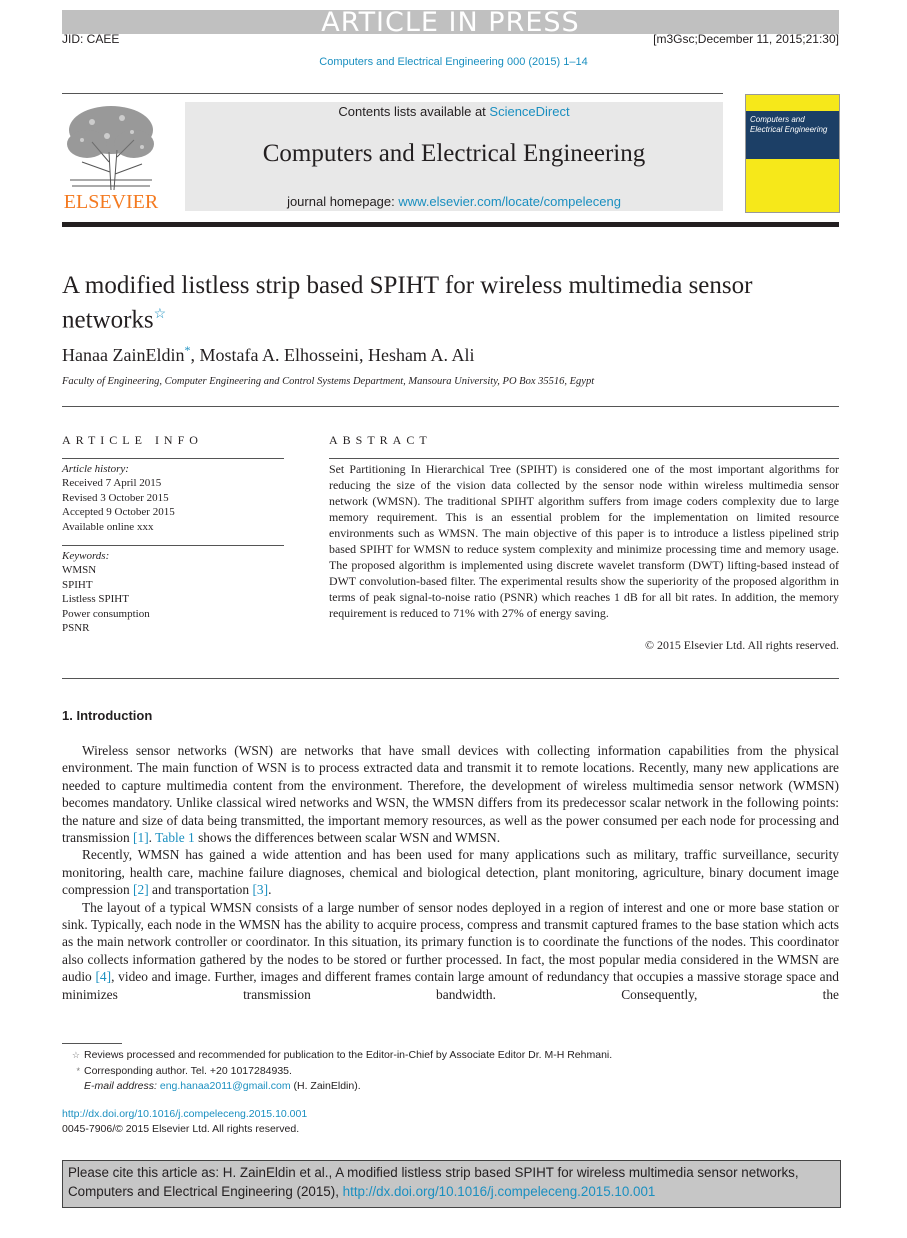 This screenshot has width=907, height=1238. Describe the element at coordinates (584, 458) in the screenshot. I see `abstract-rule` at that location.